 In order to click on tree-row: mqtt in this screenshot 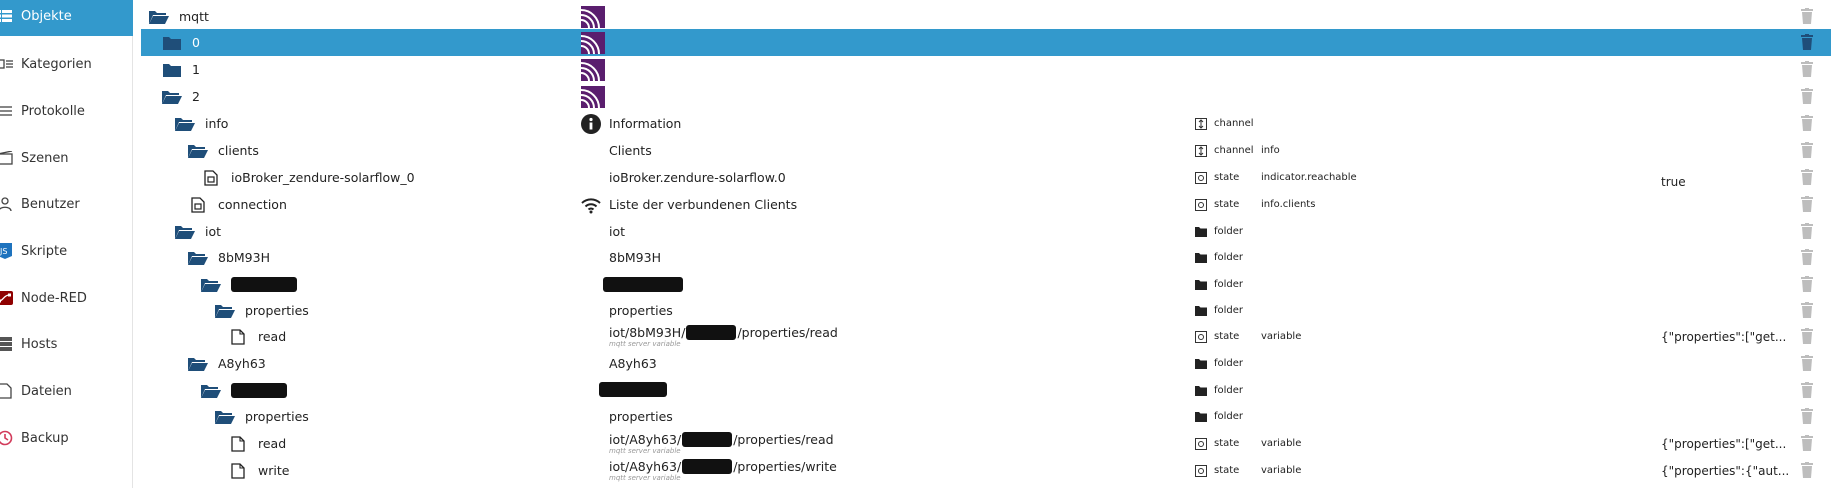, I will do `click(986, 16)`.